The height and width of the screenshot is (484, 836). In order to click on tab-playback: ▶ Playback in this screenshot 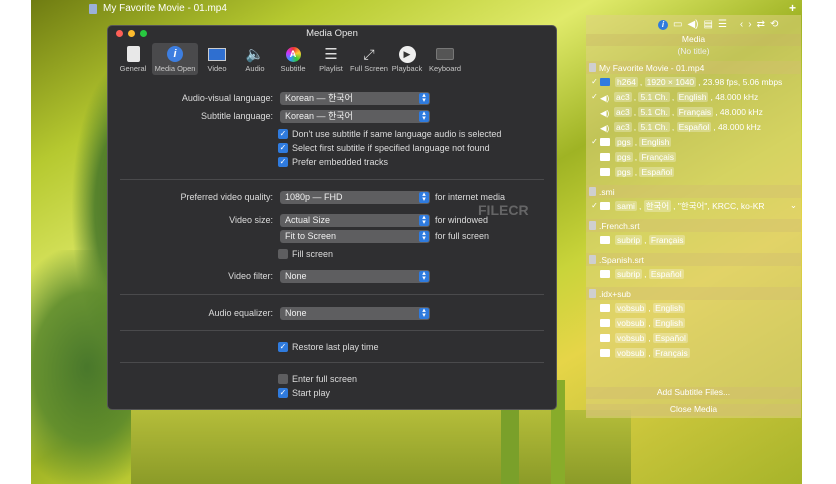, I will do `click(407, 59)`.